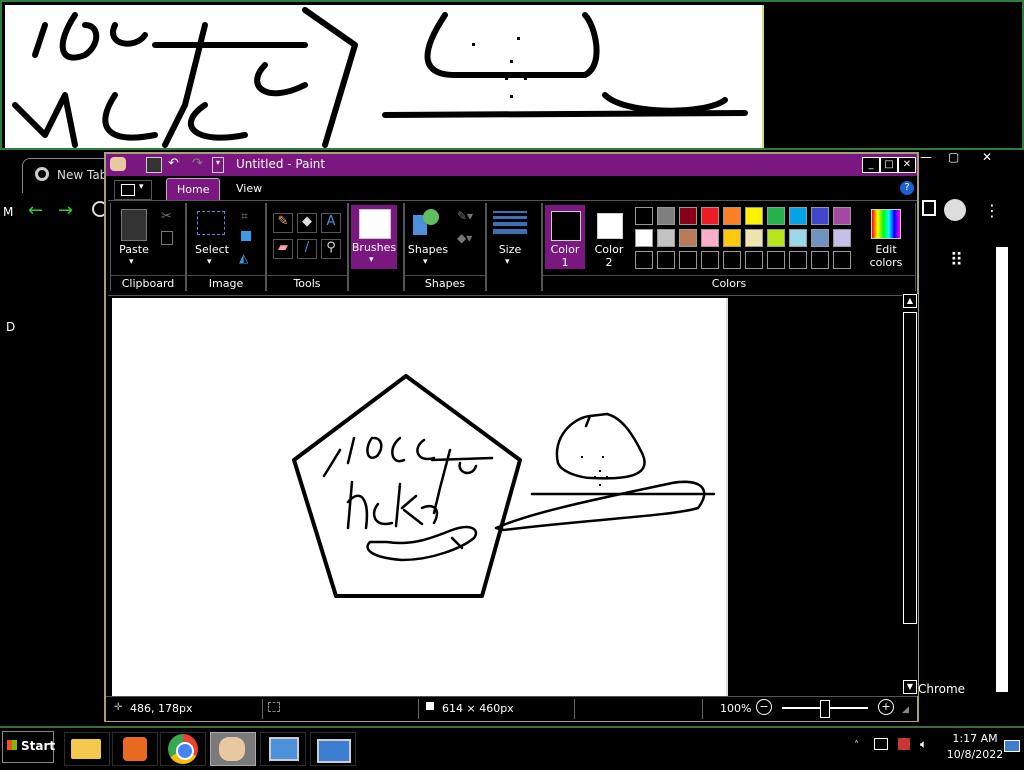 This screenshot has width=1024, height=770. I want to click on scroll-thumb, so click(910, 468).